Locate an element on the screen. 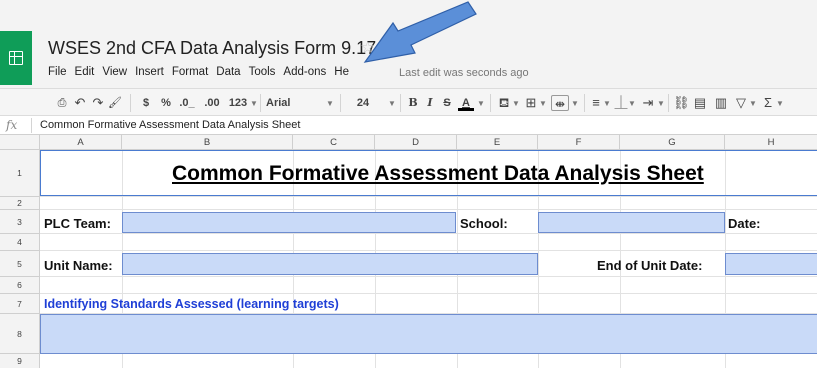 Image resolution: width=817 pixels, height=368 pixels. date-label: Date: is located at coordinates (744, 223).